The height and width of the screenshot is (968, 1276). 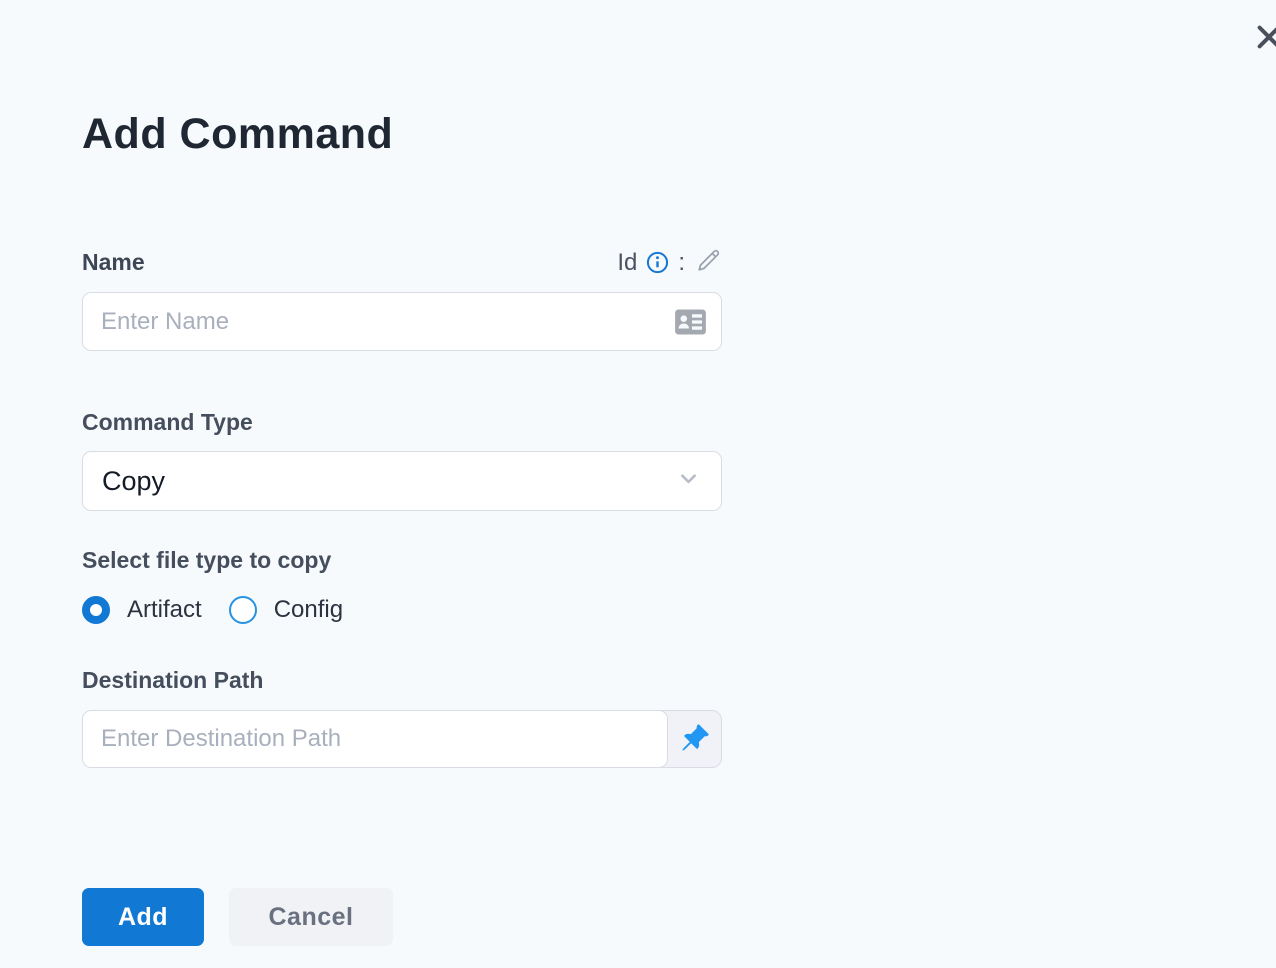 I want to click on name-field: Name Id :, so click(x=402, y=299).